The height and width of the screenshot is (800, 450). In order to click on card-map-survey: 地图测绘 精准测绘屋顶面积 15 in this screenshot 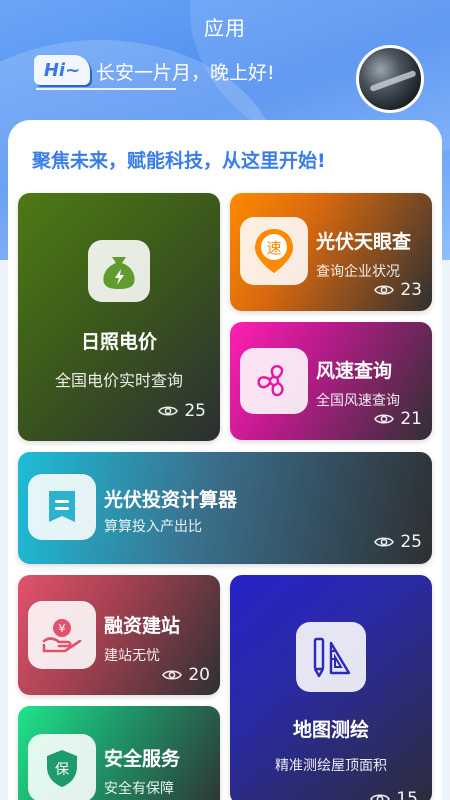, I will do `click(331, 687)`.